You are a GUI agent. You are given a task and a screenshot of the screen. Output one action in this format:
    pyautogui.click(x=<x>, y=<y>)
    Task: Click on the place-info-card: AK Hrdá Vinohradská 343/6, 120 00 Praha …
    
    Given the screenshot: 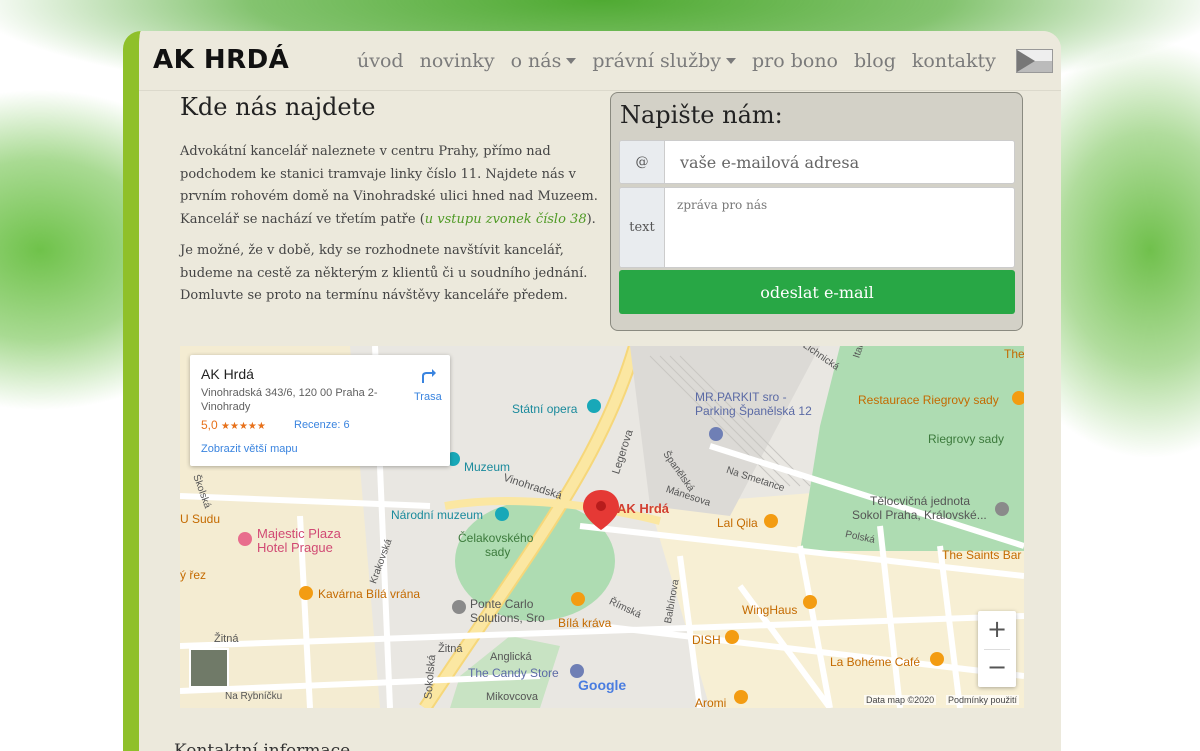 What is the action you would take?
    pyautogui.click(x=320, y=410)
    